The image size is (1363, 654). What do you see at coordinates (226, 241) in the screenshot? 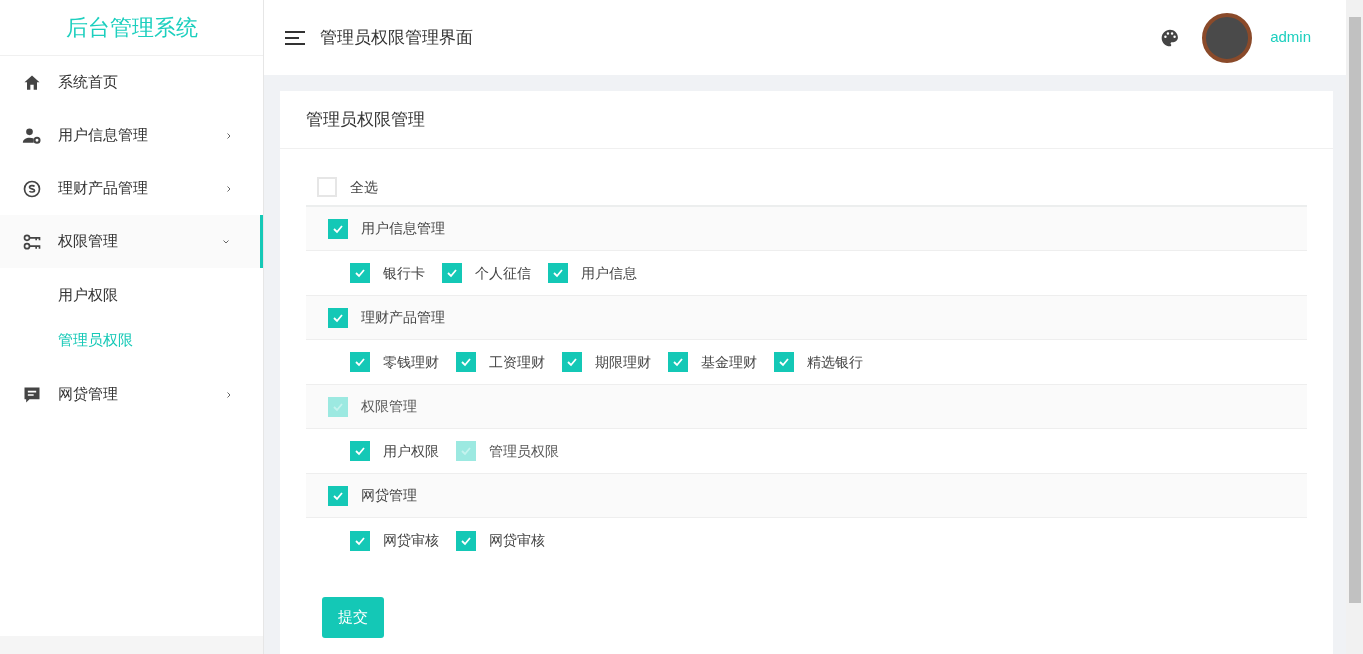
I see `chevron-down-icon` at bounding box center [226, 241].